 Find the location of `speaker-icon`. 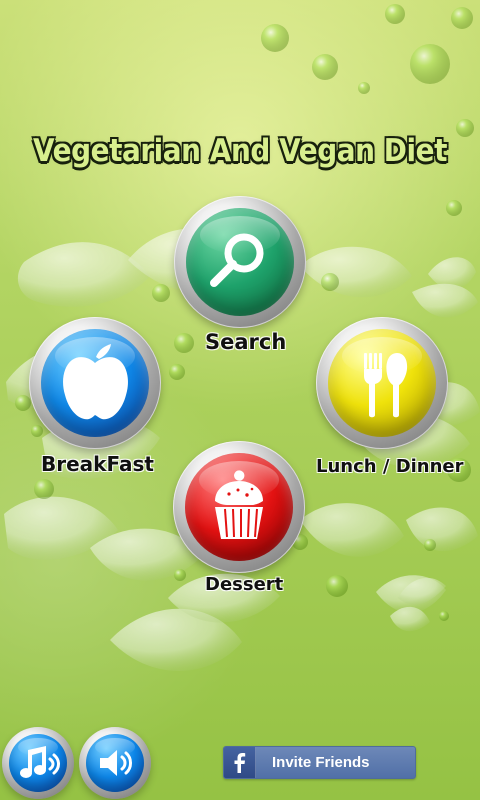

speaker-icon is located at coordinates (116, 763).